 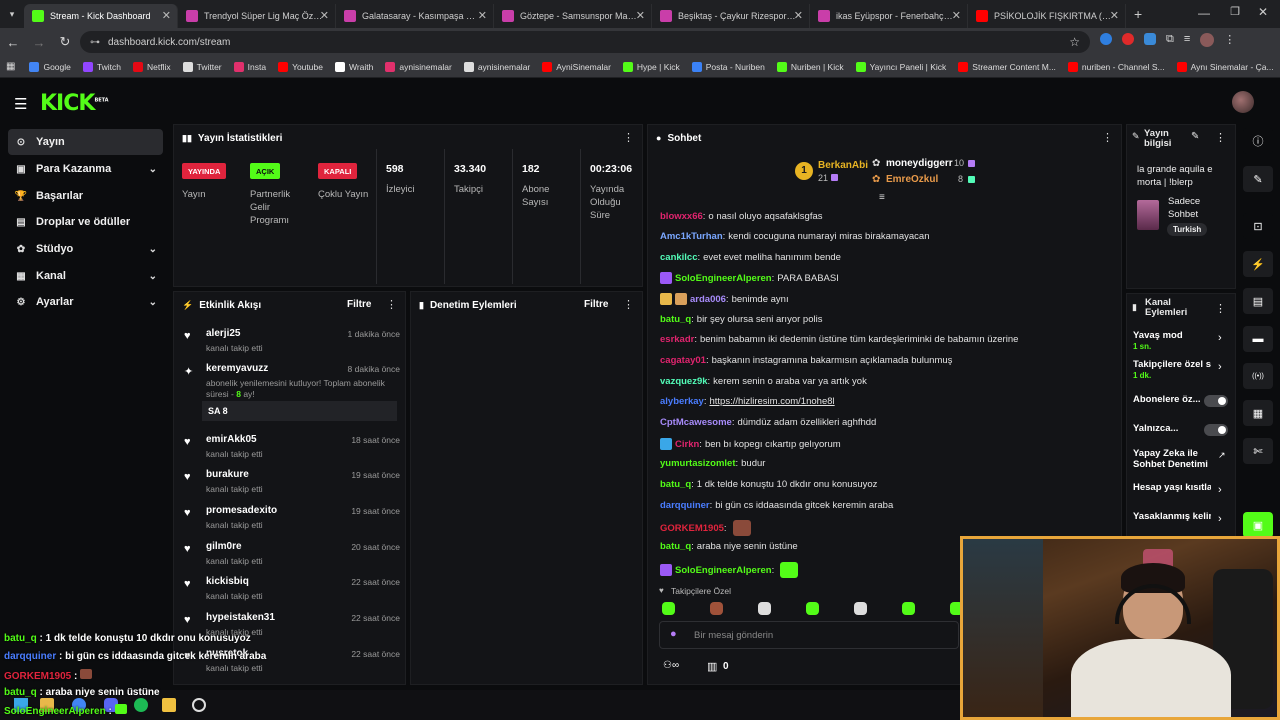 I want to click on external-link-icon: ↗, so click(x=1222, y=455).